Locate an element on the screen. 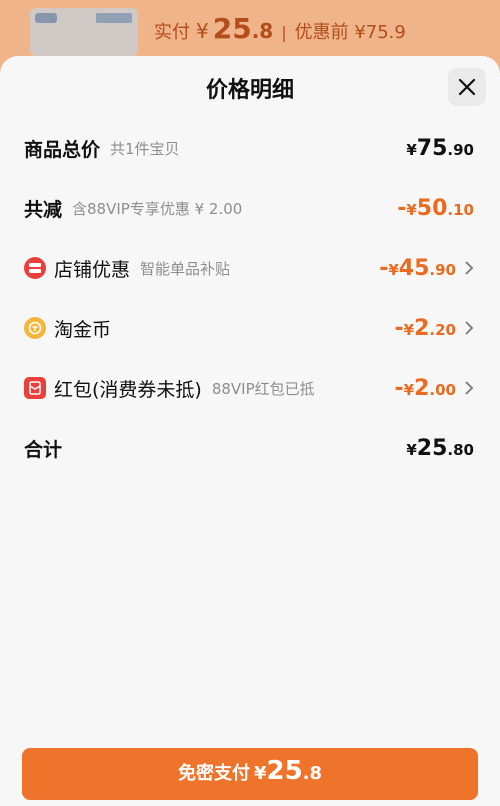 The width and height of the screenshot is (500, 806). row-label: 共减 is located at coordinates (43, 209).